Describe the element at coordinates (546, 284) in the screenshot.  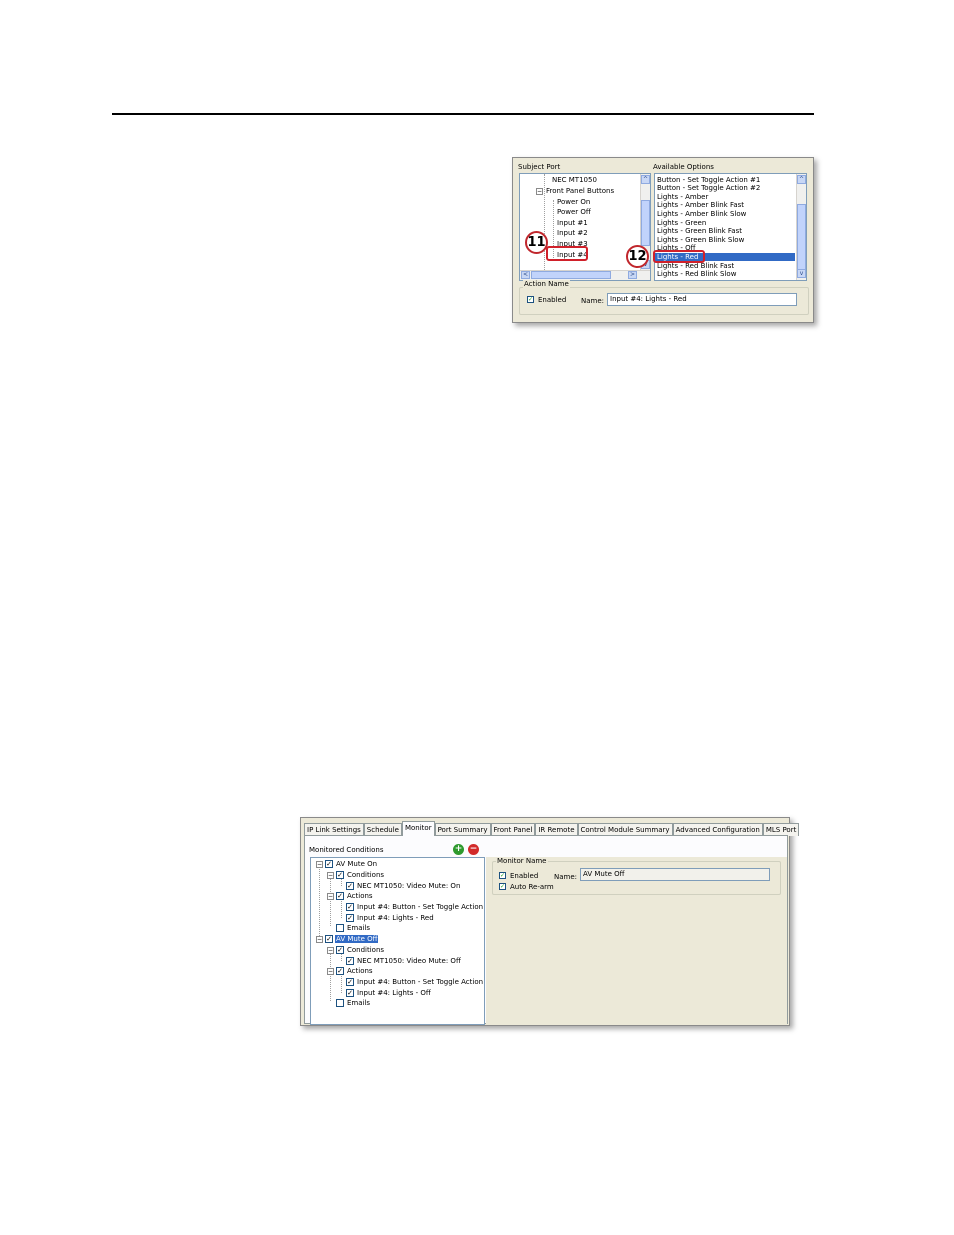
I see `action-name-group-label: Action Name` at that location.